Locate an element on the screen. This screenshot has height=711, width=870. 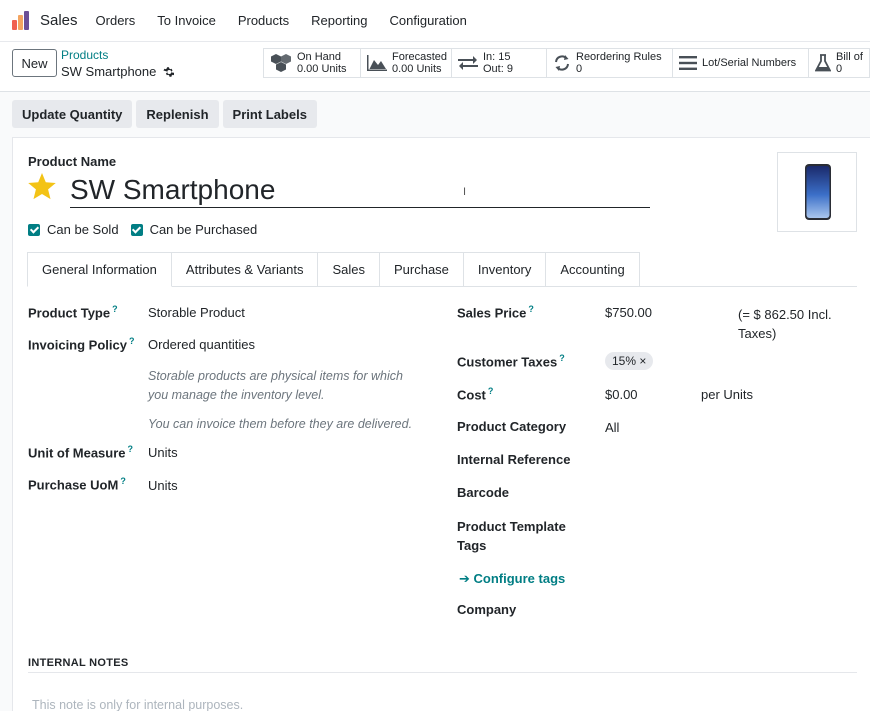
product-image is located at coordinates (817, 192).